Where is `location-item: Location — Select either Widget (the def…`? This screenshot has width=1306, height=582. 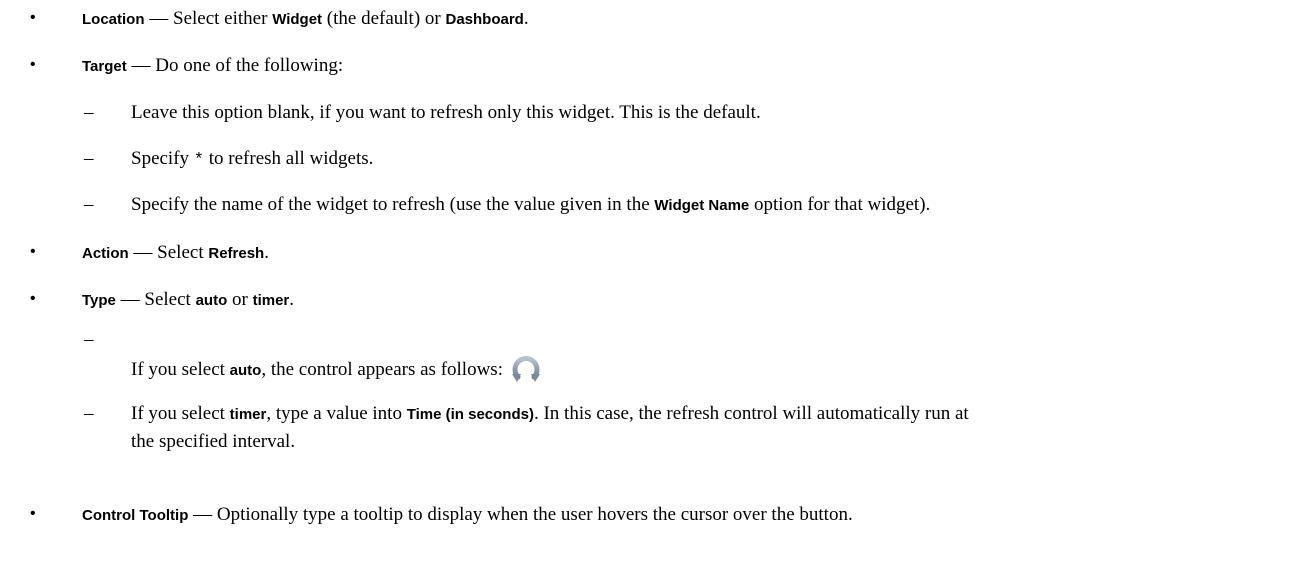
location-item: Location — Select either Widget (the def… is located at coordinates (305, 18).